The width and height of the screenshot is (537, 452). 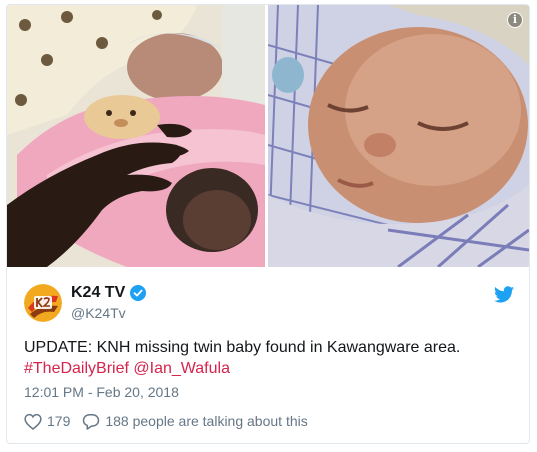 I want to click on speech-bubble-icon, so click(x=91, y=421).